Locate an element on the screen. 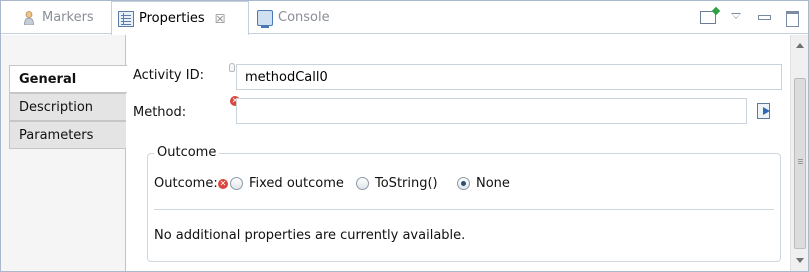 The height and width of the screenshot is (272, 809). error-icon: ✕ is located at coordinates (223, 184).